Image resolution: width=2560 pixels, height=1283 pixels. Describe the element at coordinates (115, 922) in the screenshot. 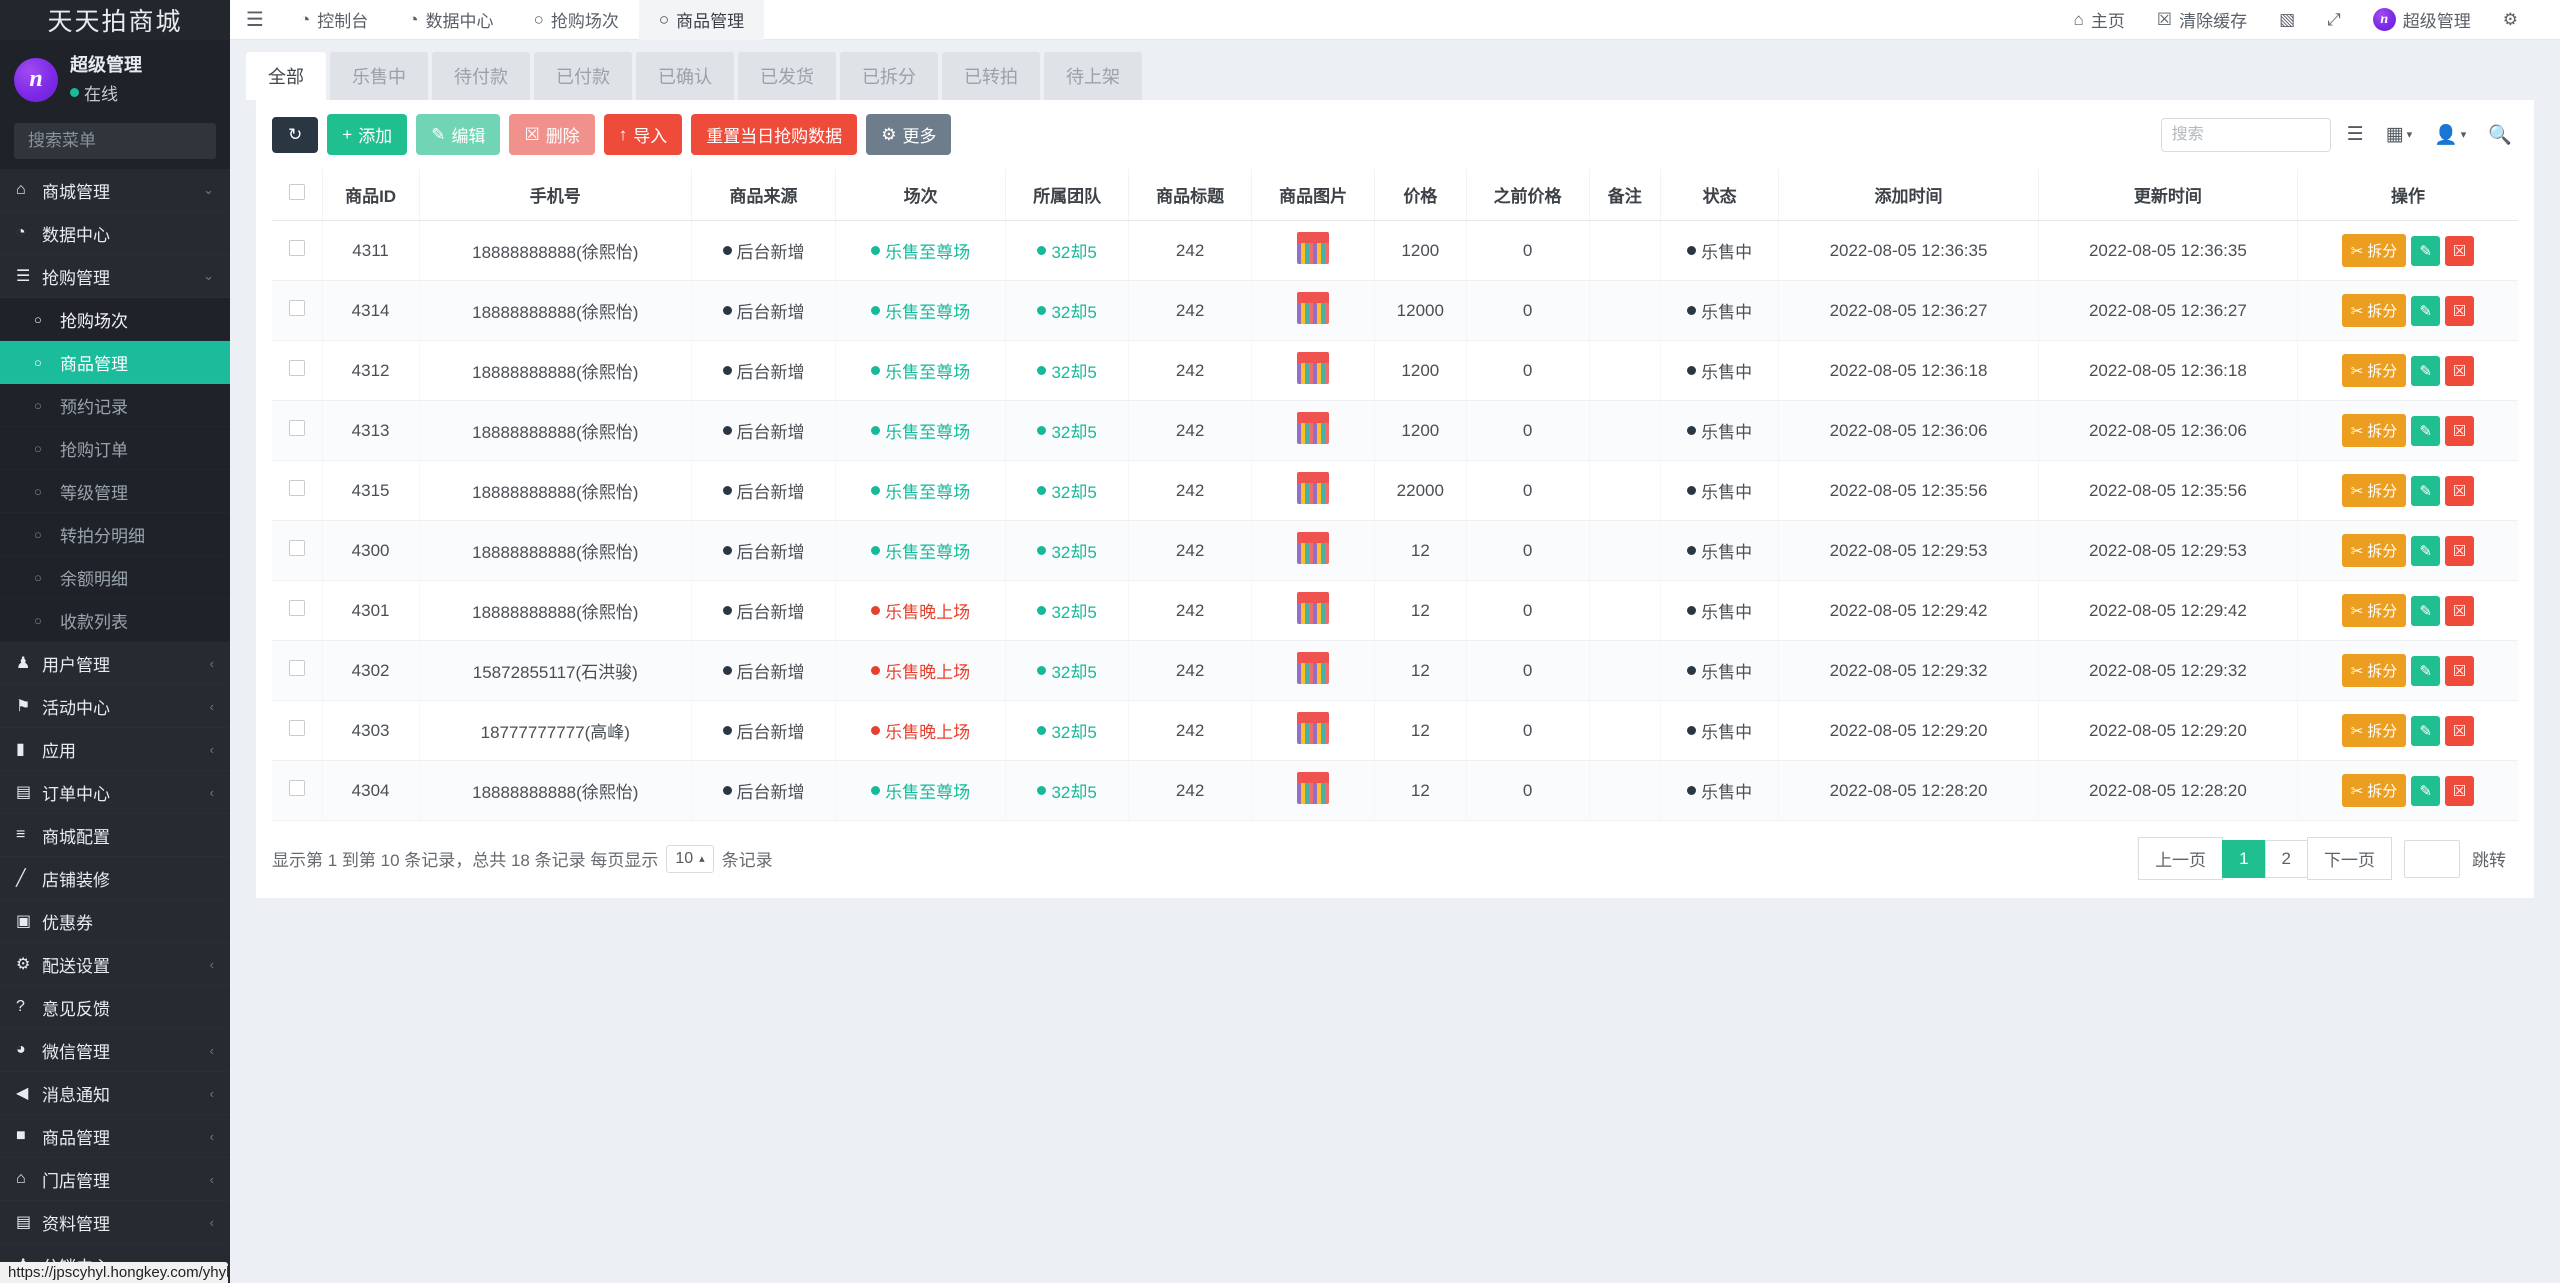

I see `sidebar-item-17: ▣ 优惠券` at that location.